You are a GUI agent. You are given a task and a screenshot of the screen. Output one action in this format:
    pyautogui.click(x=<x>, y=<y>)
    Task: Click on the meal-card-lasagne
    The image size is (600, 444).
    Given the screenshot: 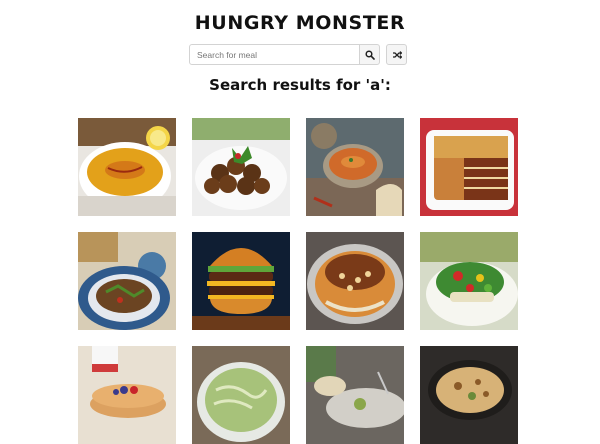 What is the action you would take?
    pyautogui.click(x=469, y=167)
    